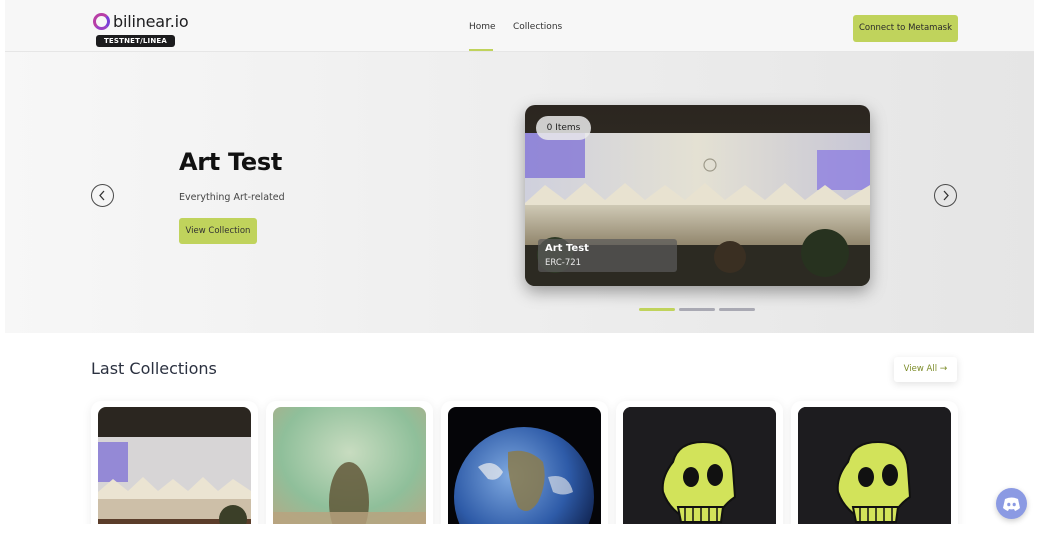 This screenshot has width=1046, height=552. What do you see at coordinates (482, 27) in the screenshot?
I see `nav-item-home: Home` at bounding box center [482, 27].